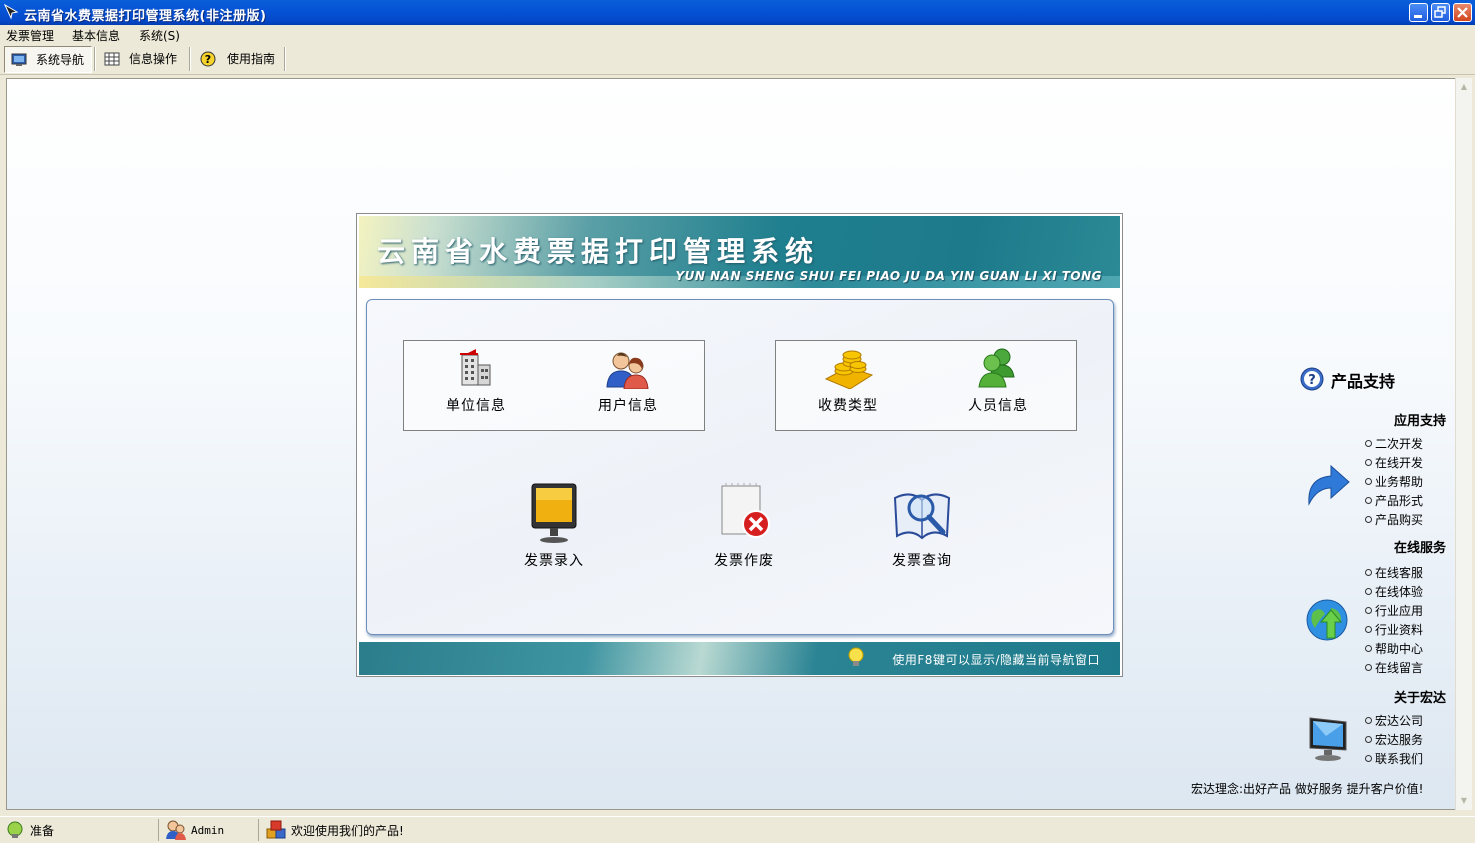  What do you see at coordinates (1394, 610) in the screenshot?
I see `link-industry-app: 行业应用` at bounding box center [1394, 610].